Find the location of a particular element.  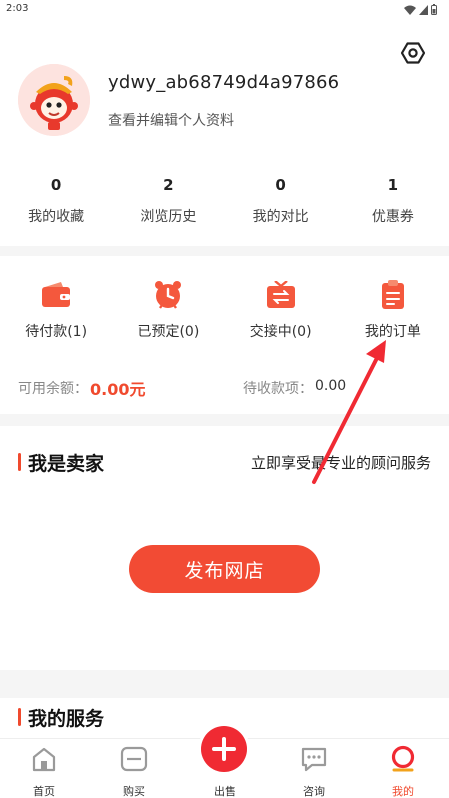

status-bar: 2:03 is located at coordinates (224, 10).